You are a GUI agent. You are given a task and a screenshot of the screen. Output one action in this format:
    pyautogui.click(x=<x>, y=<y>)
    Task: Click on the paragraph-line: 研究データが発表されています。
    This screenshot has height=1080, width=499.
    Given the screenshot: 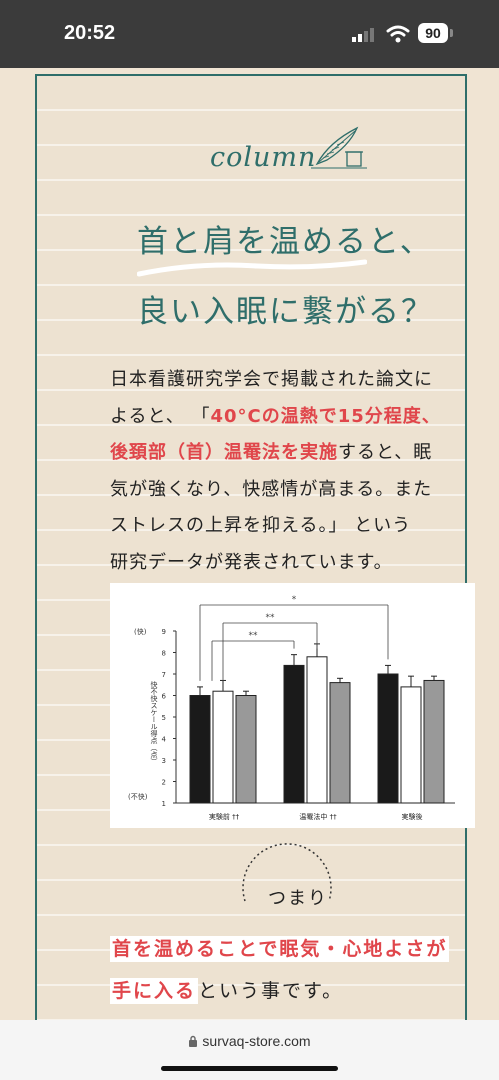 What is the action you would take?
    pyautogui.click(x=251, y=562)
    